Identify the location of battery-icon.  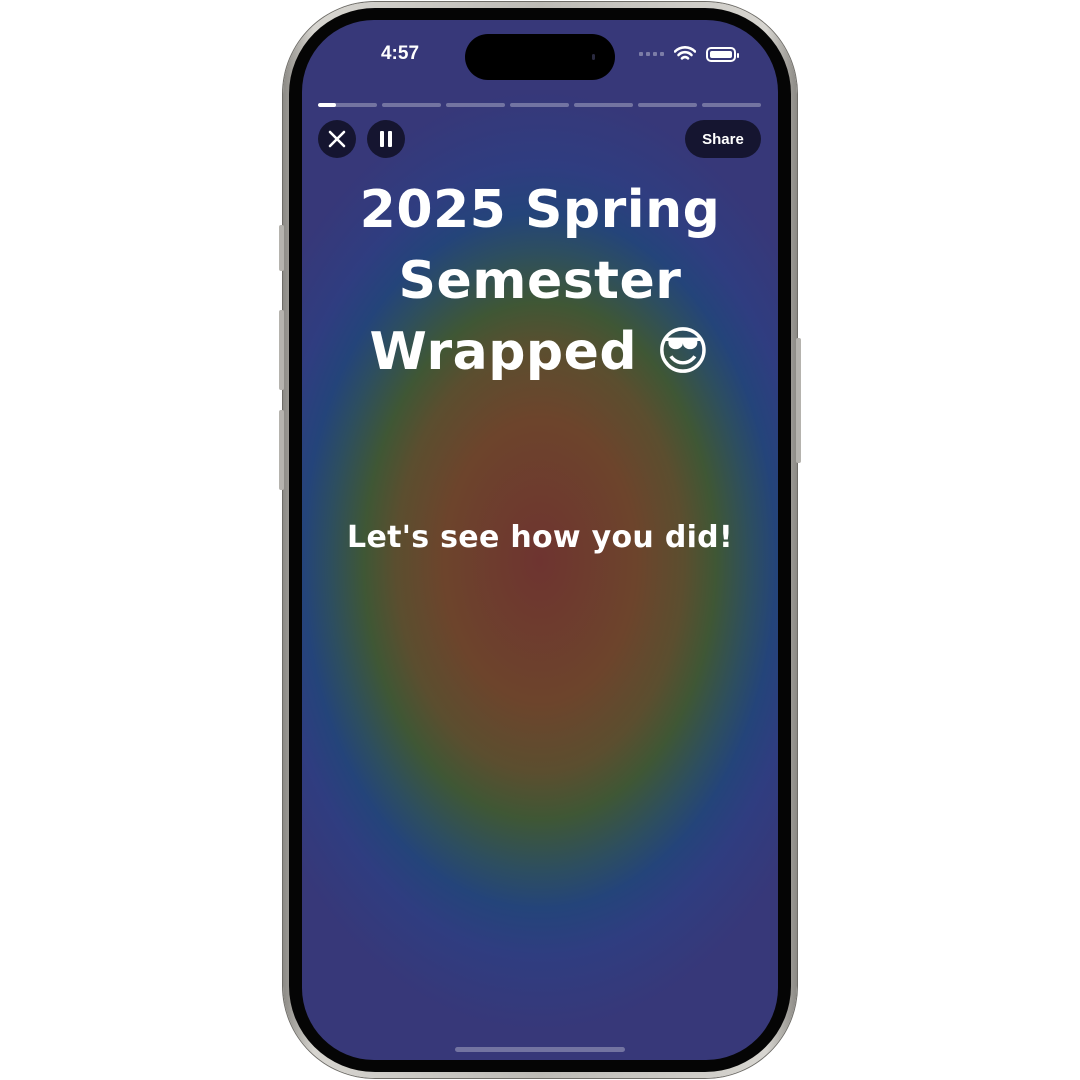
(722, 54).